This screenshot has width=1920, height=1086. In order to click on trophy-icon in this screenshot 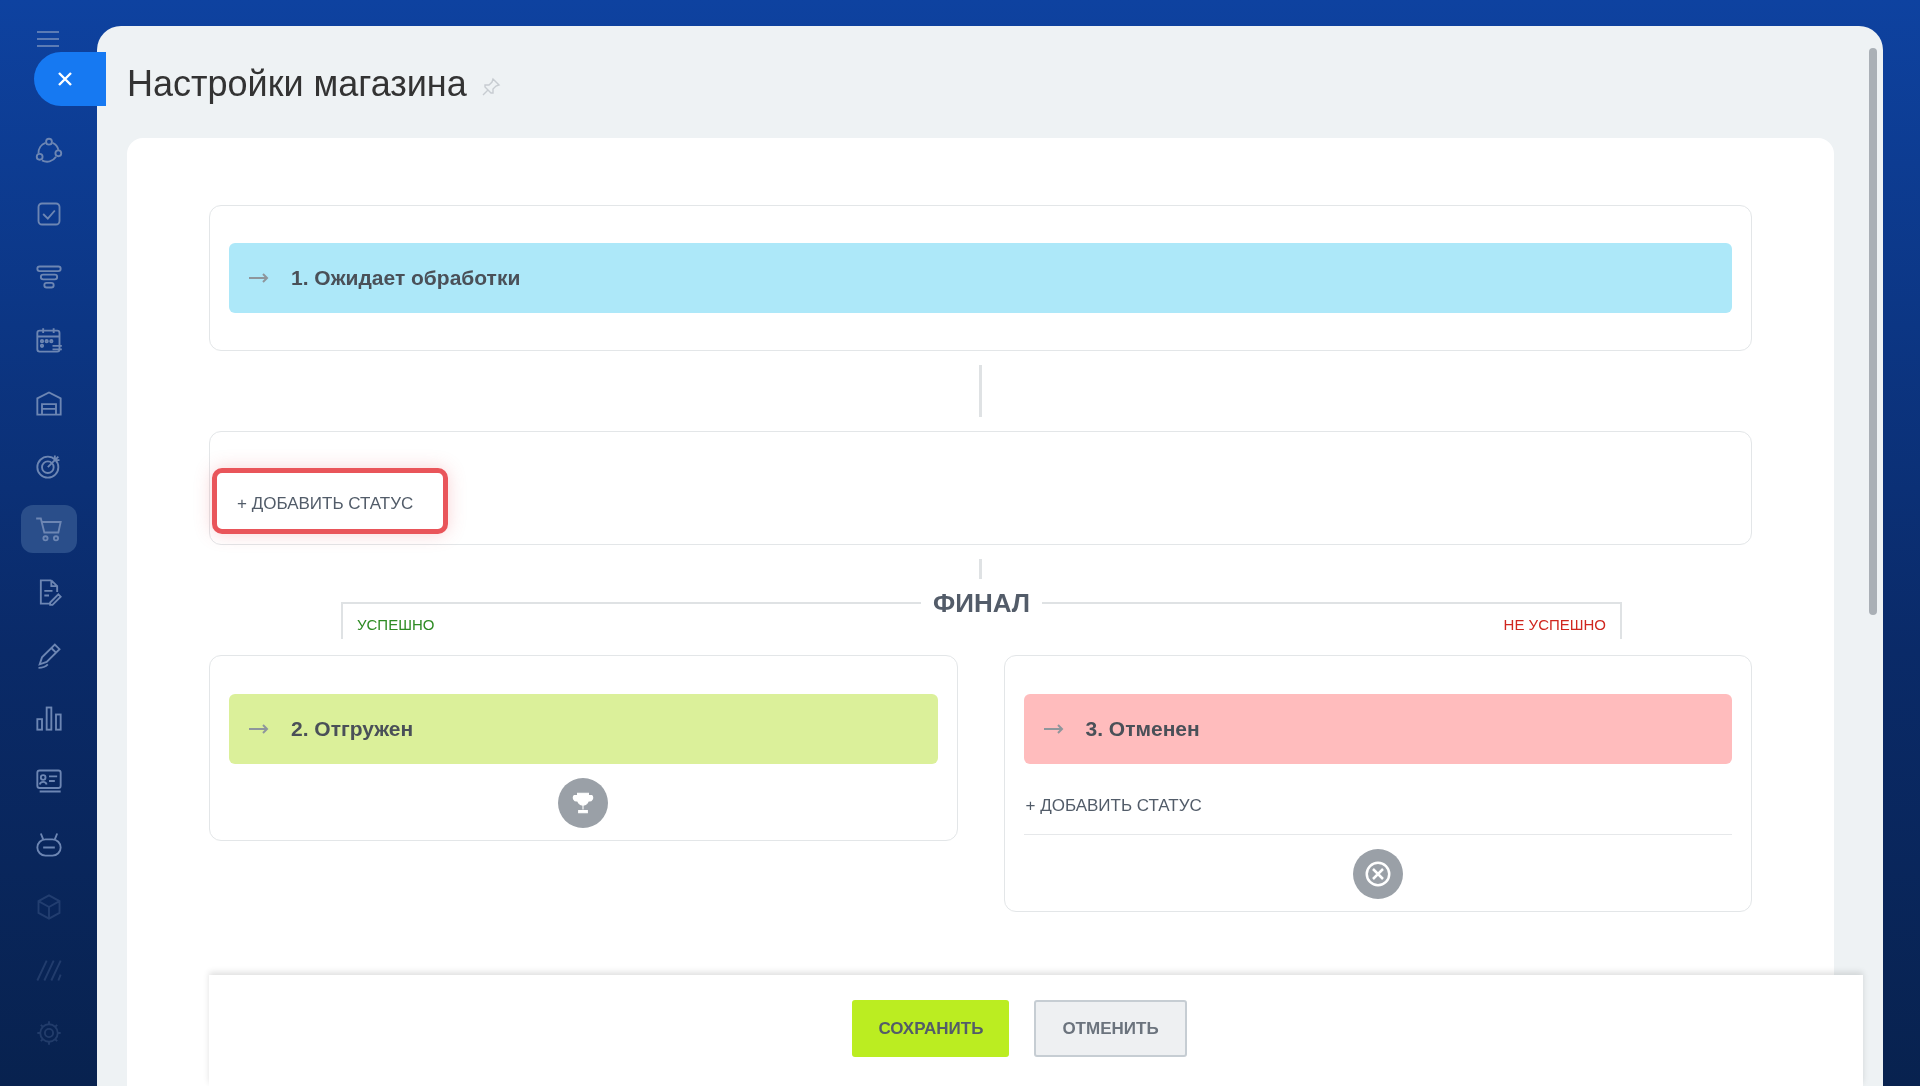, I will do `click(583, 803)`.